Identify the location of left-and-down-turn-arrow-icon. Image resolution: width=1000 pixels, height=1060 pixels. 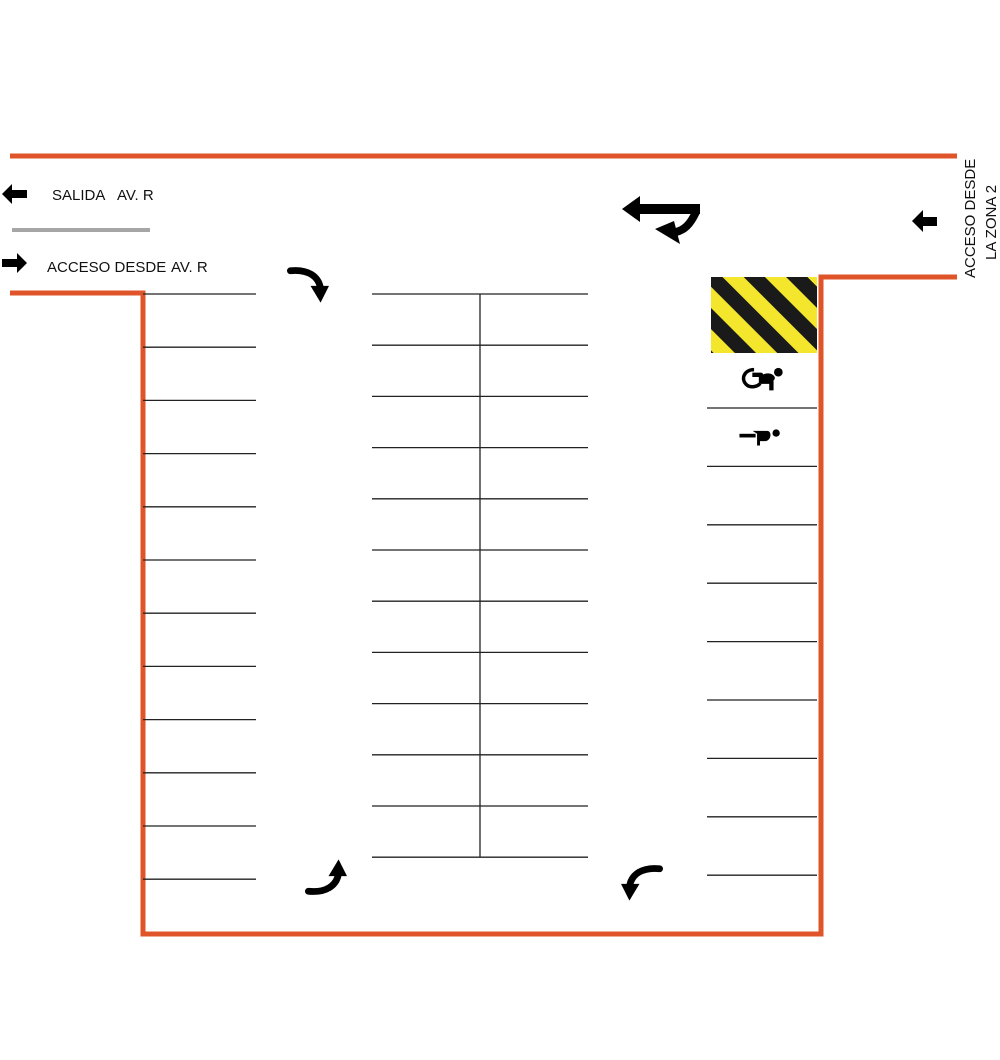
(661, 220).